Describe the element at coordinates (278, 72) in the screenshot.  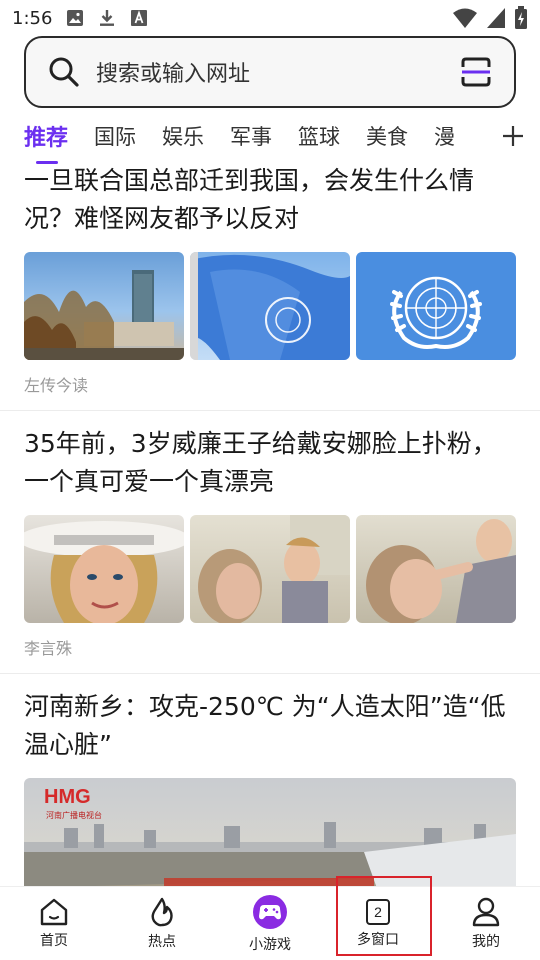
I see `search-input: 搜索或输入网址` at that location.